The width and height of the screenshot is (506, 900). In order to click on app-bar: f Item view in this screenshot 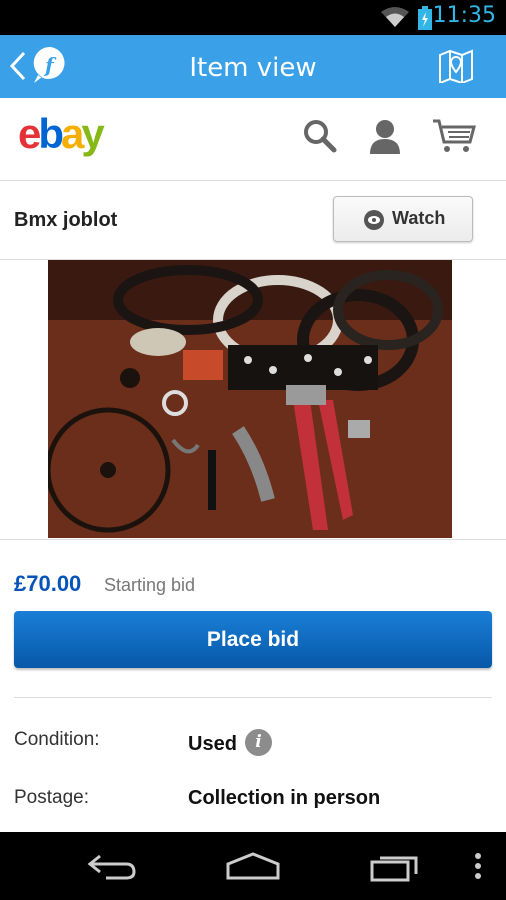, I will do `click(253, 66)`.